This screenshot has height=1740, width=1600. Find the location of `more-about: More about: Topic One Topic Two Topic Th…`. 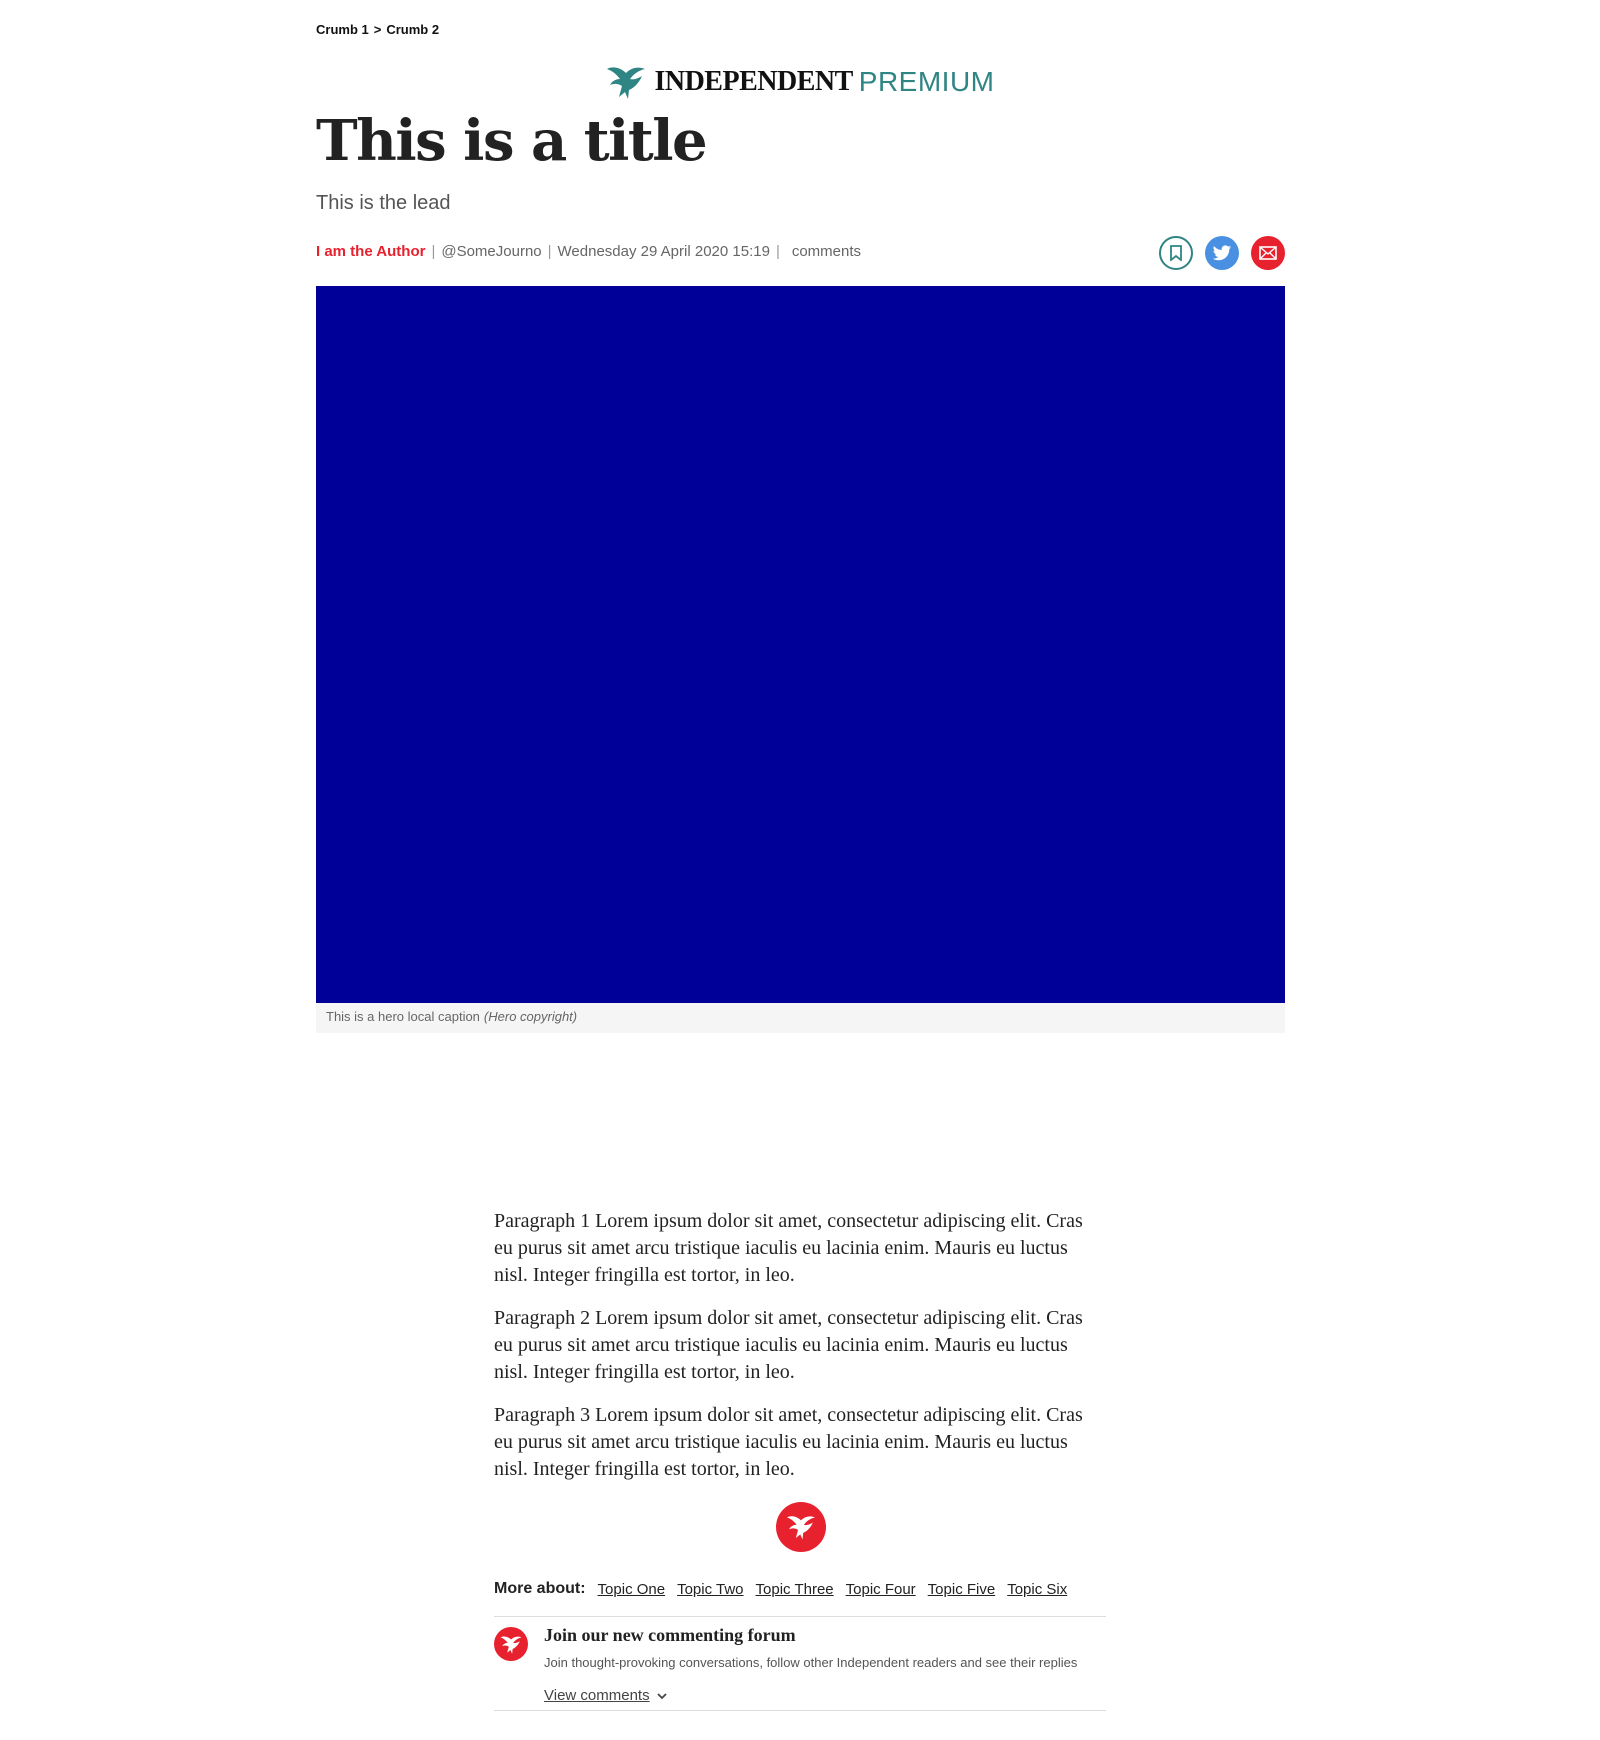

more-about: More about: Topic One Topic Two Topic Th… is located at coordinates (800, 1589).